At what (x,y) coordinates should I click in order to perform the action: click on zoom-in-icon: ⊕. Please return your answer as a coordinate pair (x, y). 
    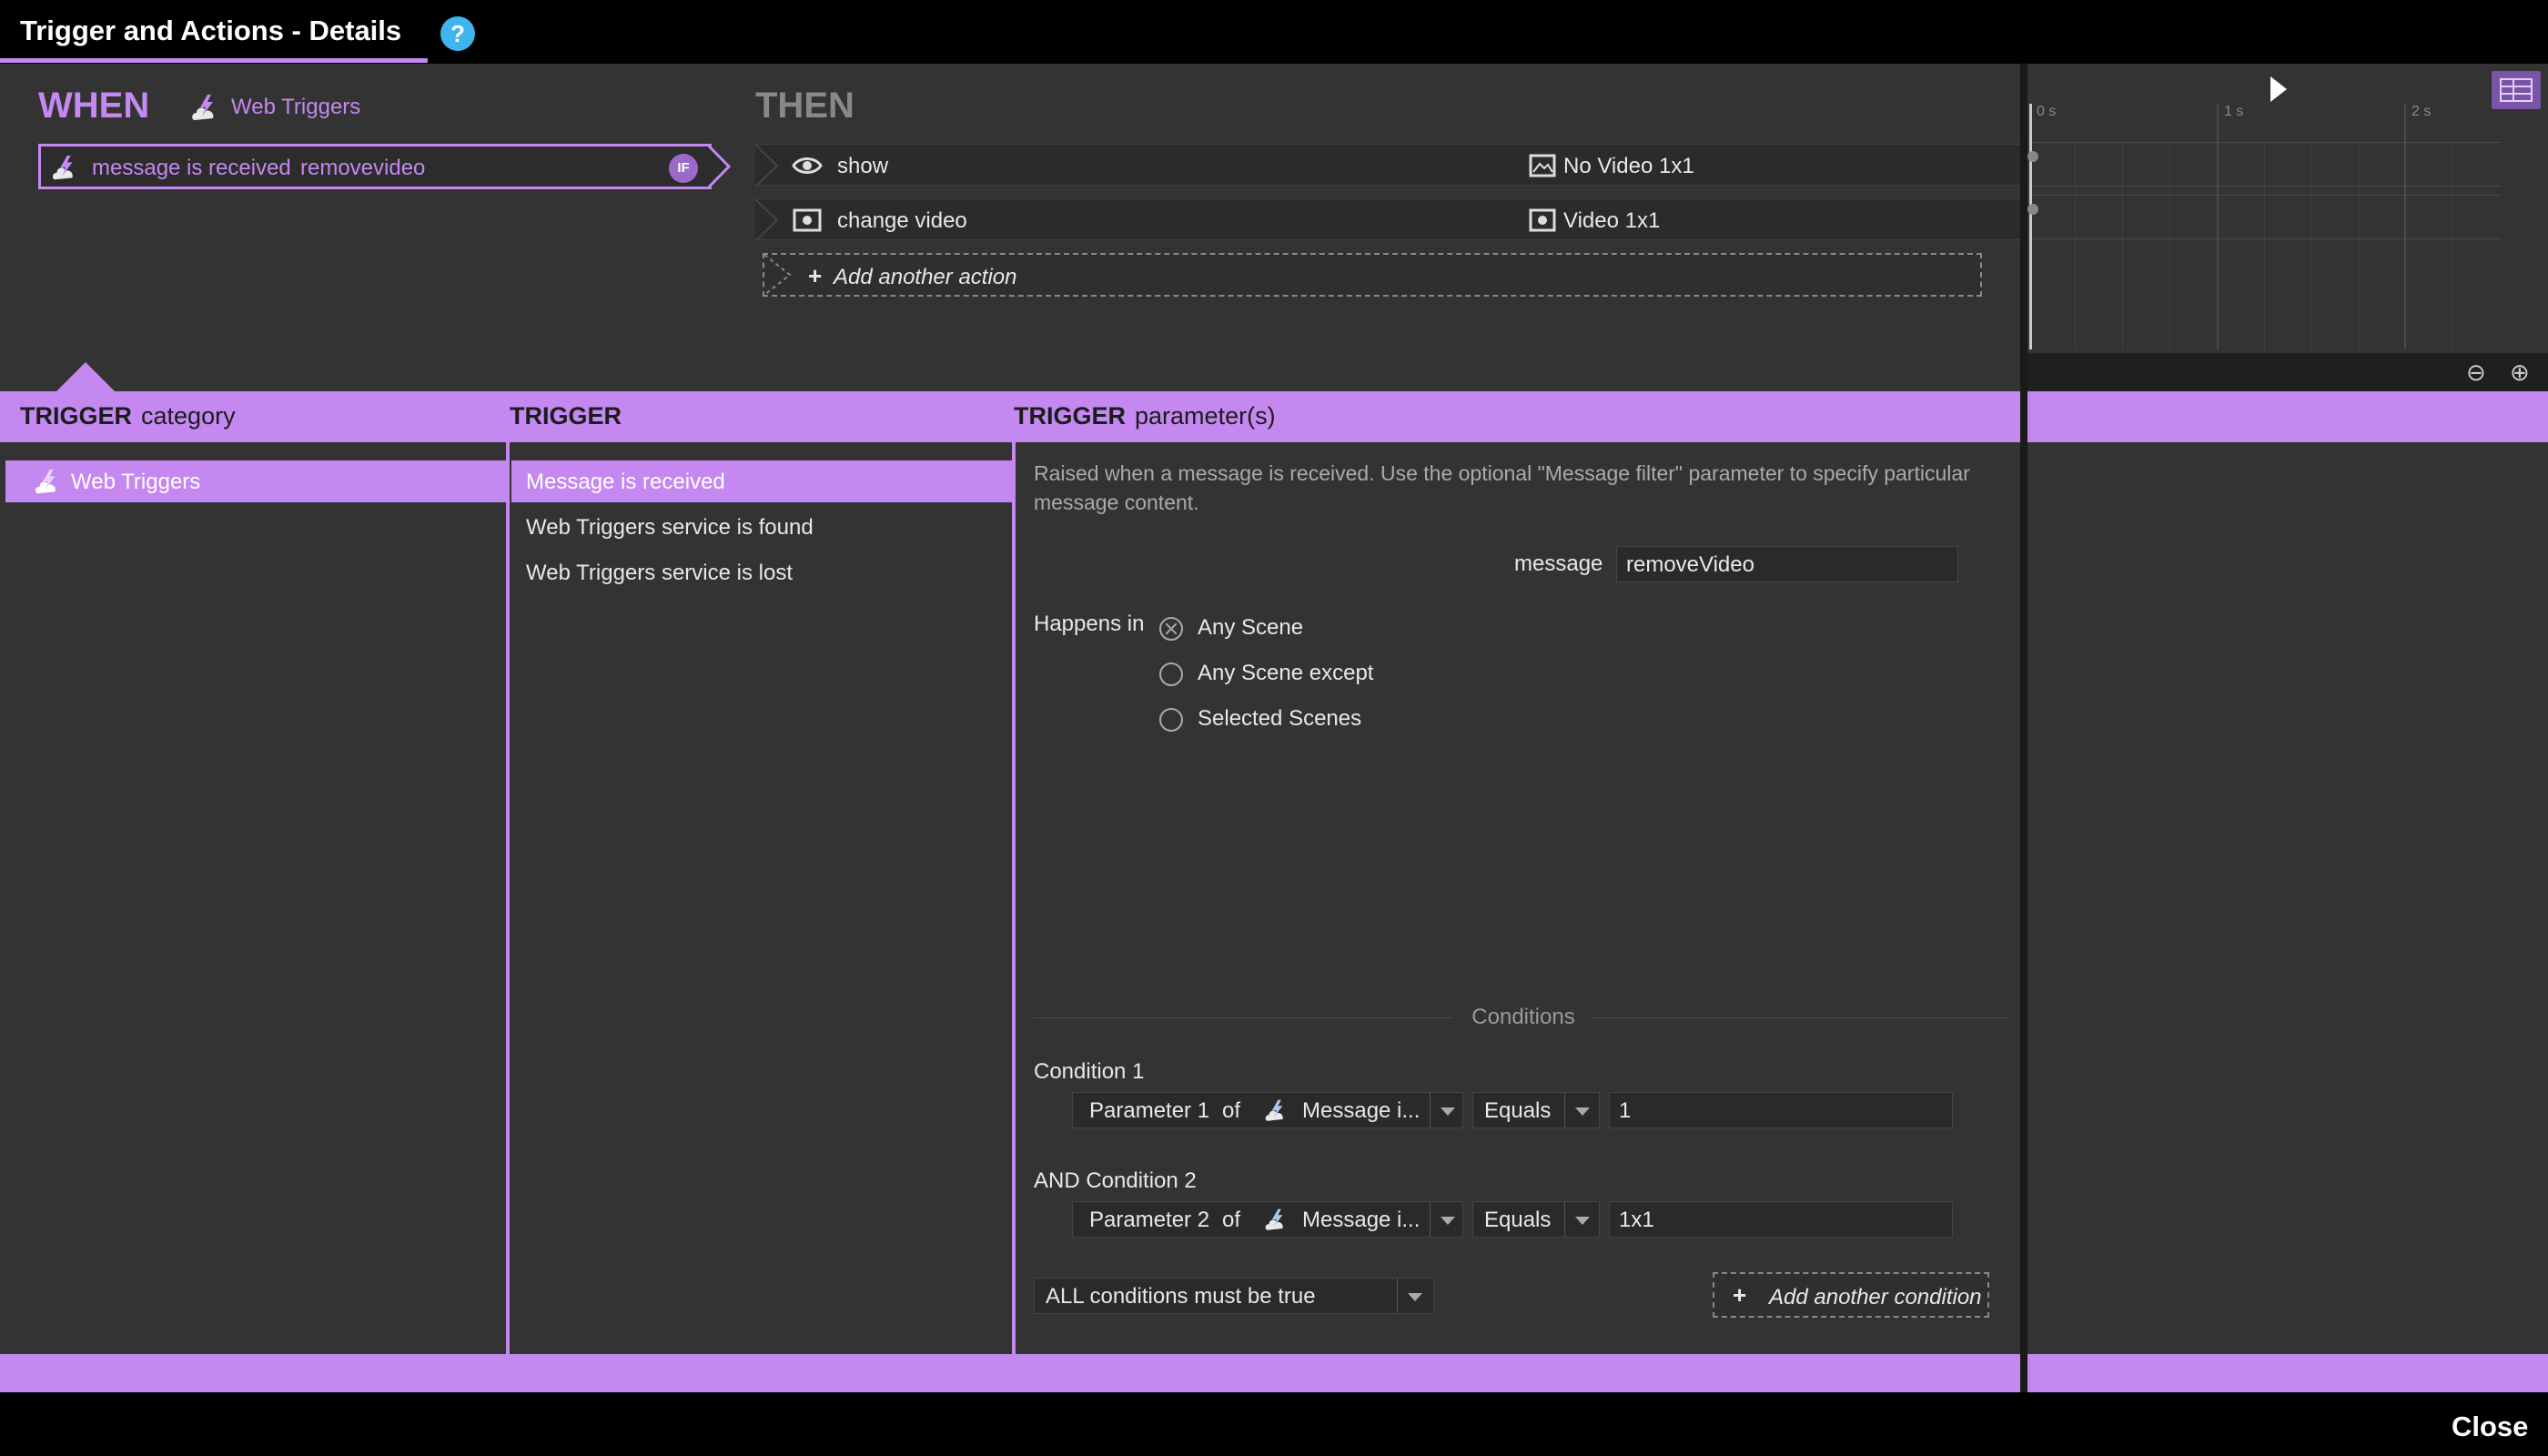
    Looking at the image, I should click on (2520, 373).